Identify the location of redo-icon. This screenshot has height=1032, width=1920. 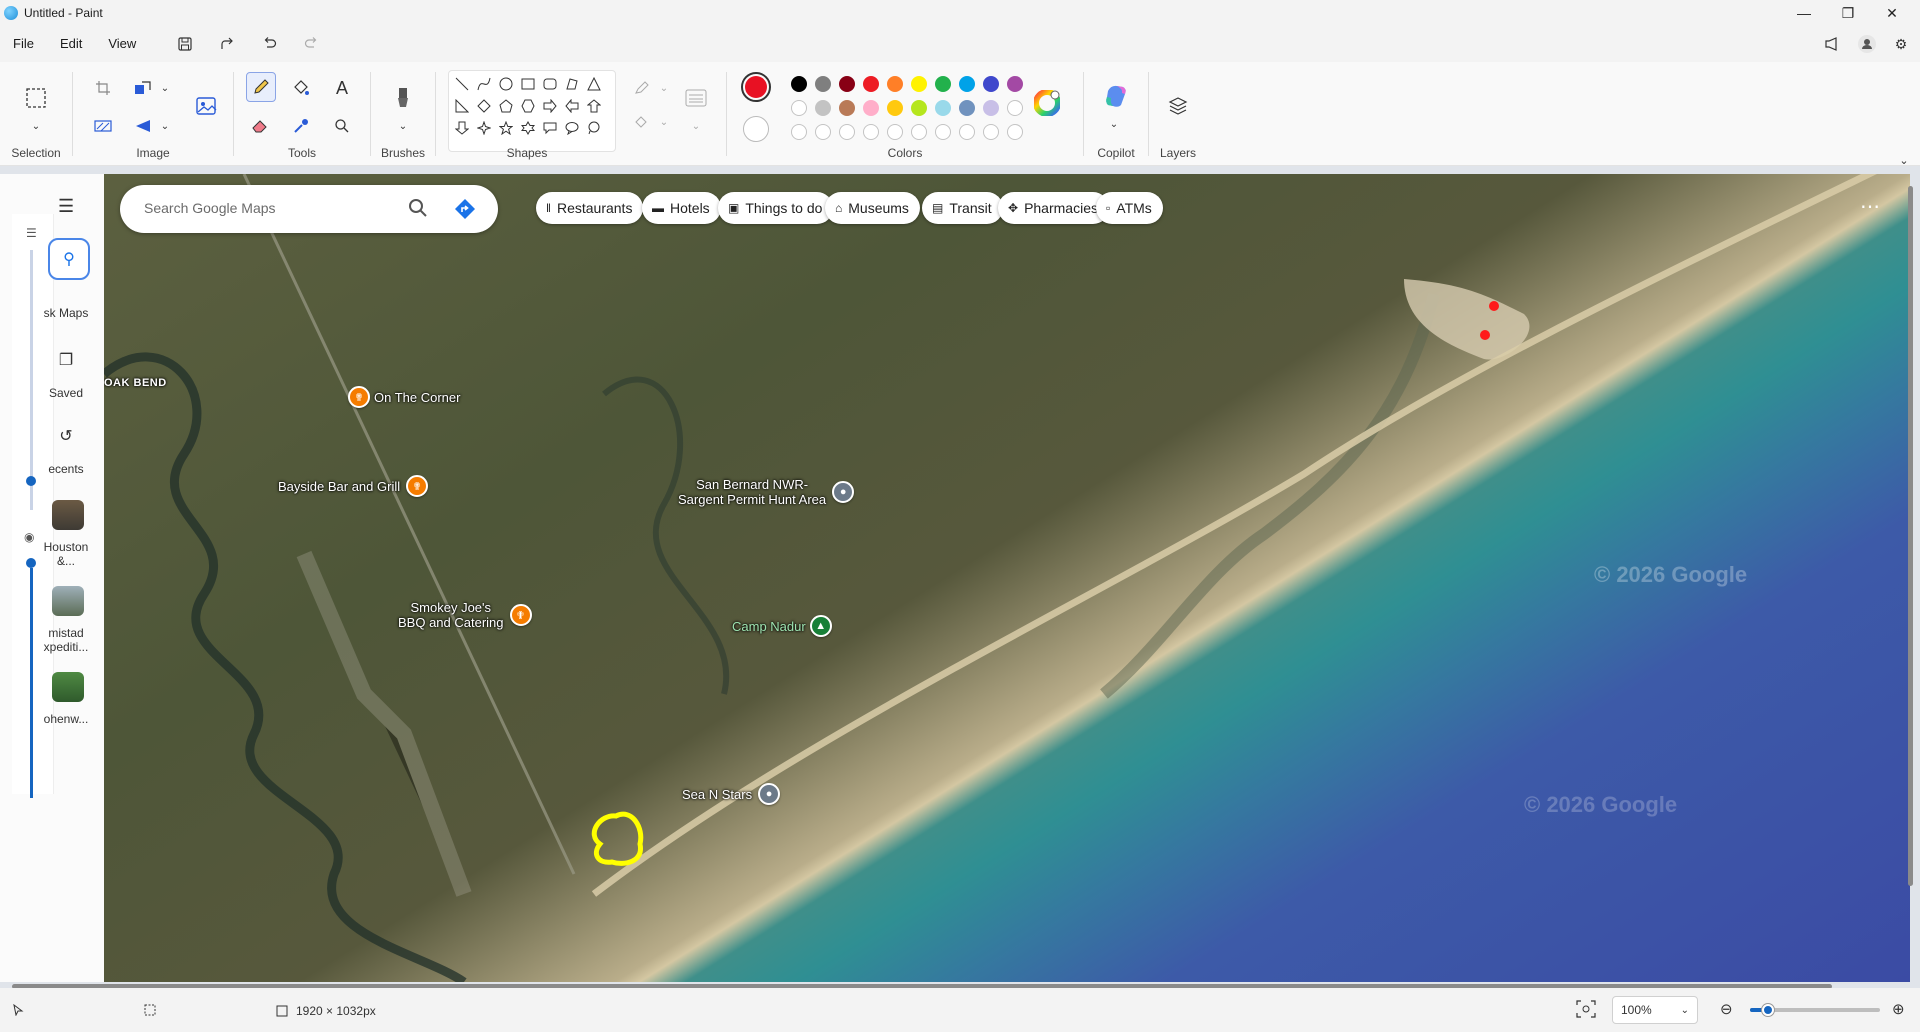
(311, 44).